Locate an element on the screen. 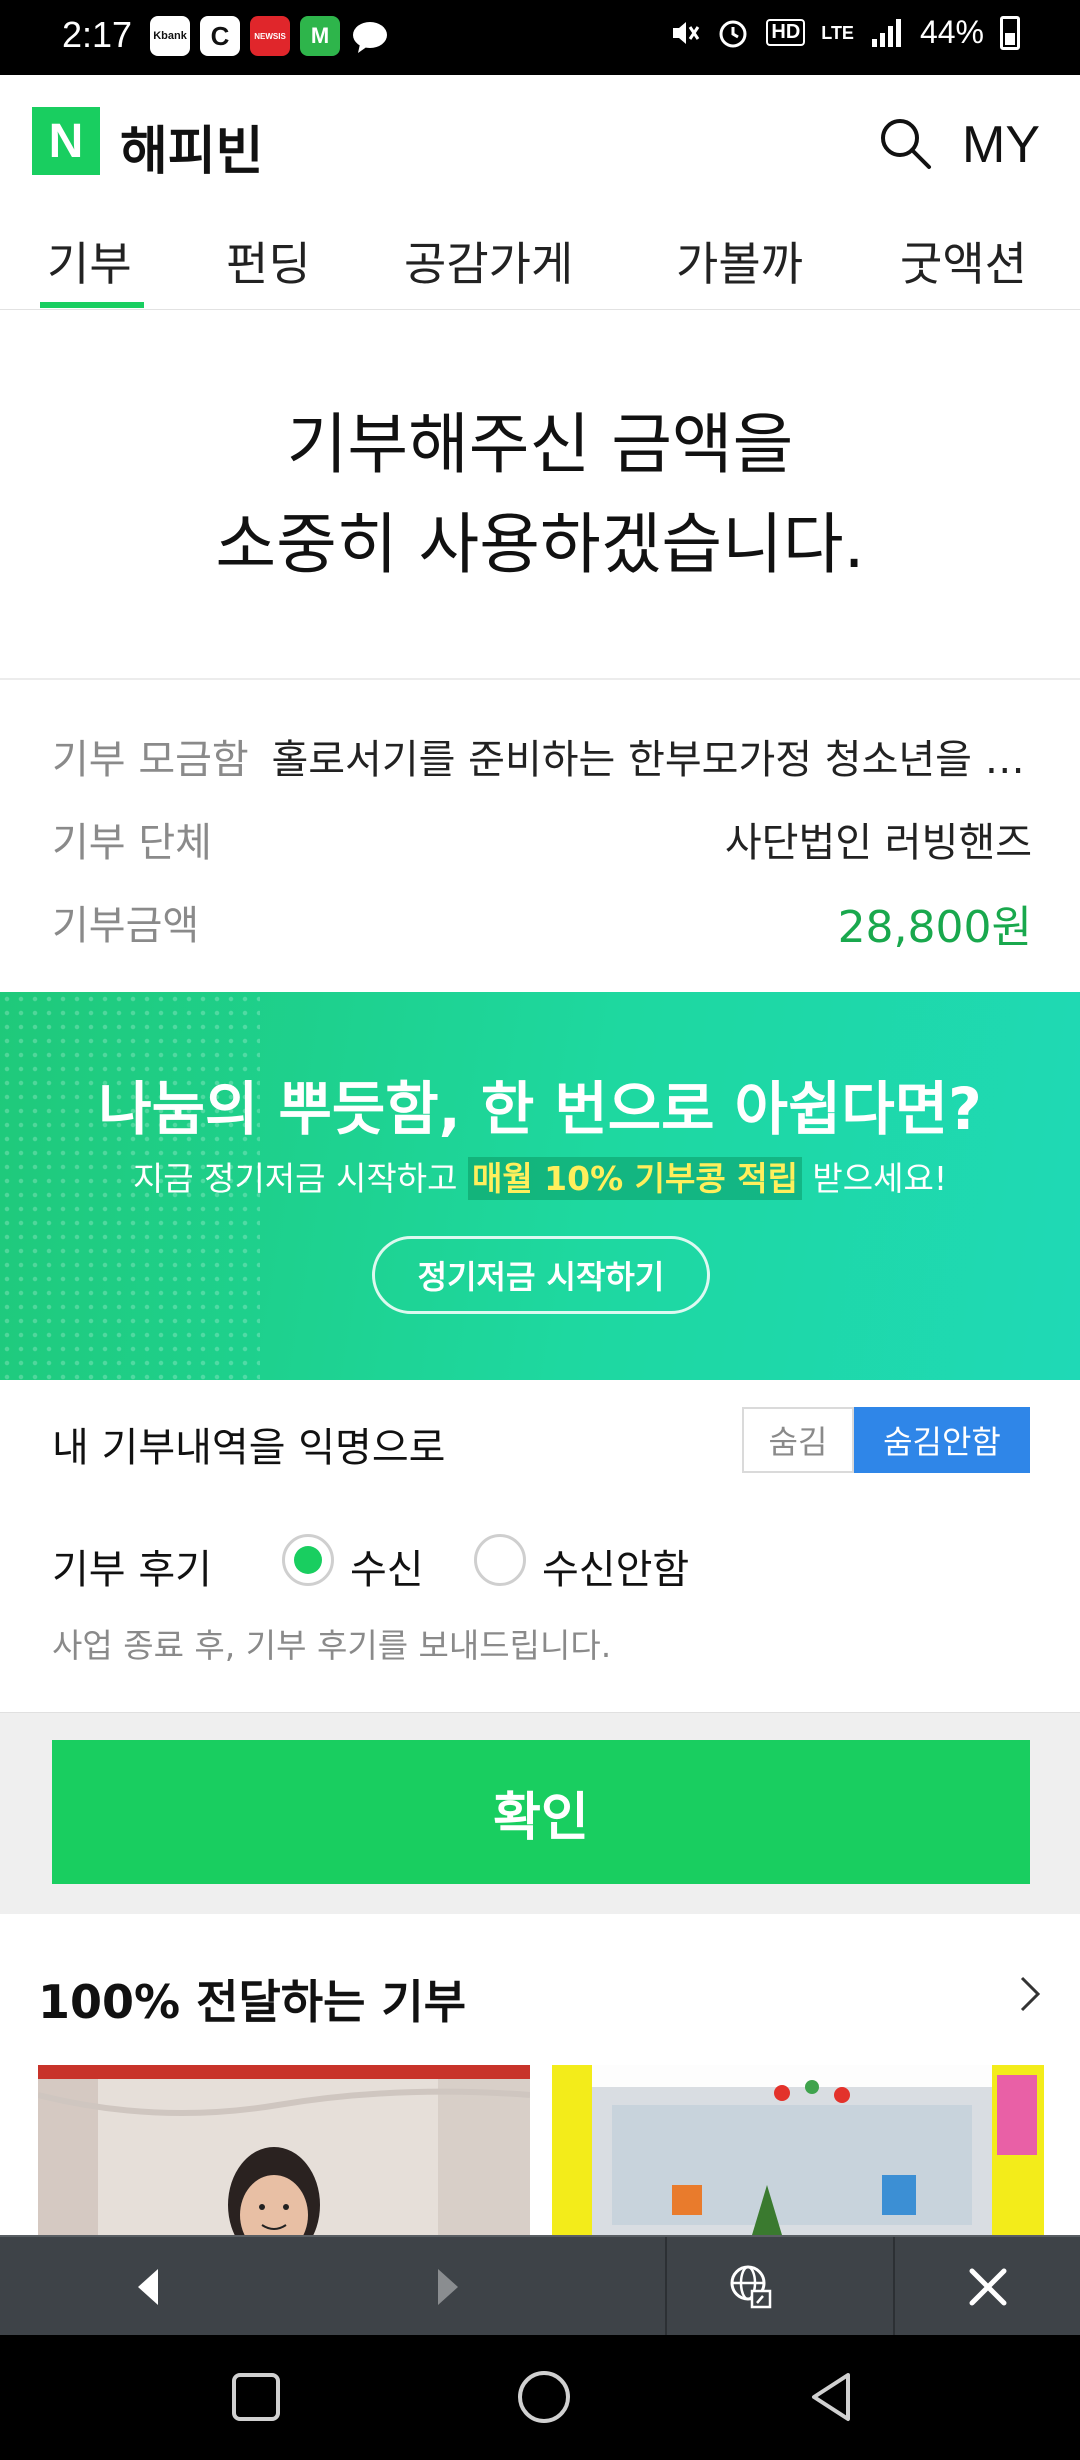 The width and height of the screenshot is (1080, 2460). battery-icon is located at coordinates (1010, 32).